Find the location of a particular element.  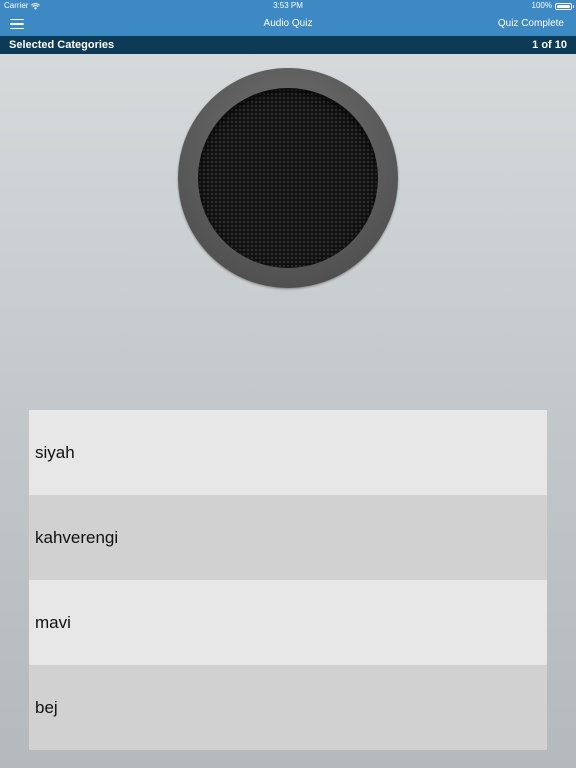

answer-label: bej is located at coordinates (46, 707).